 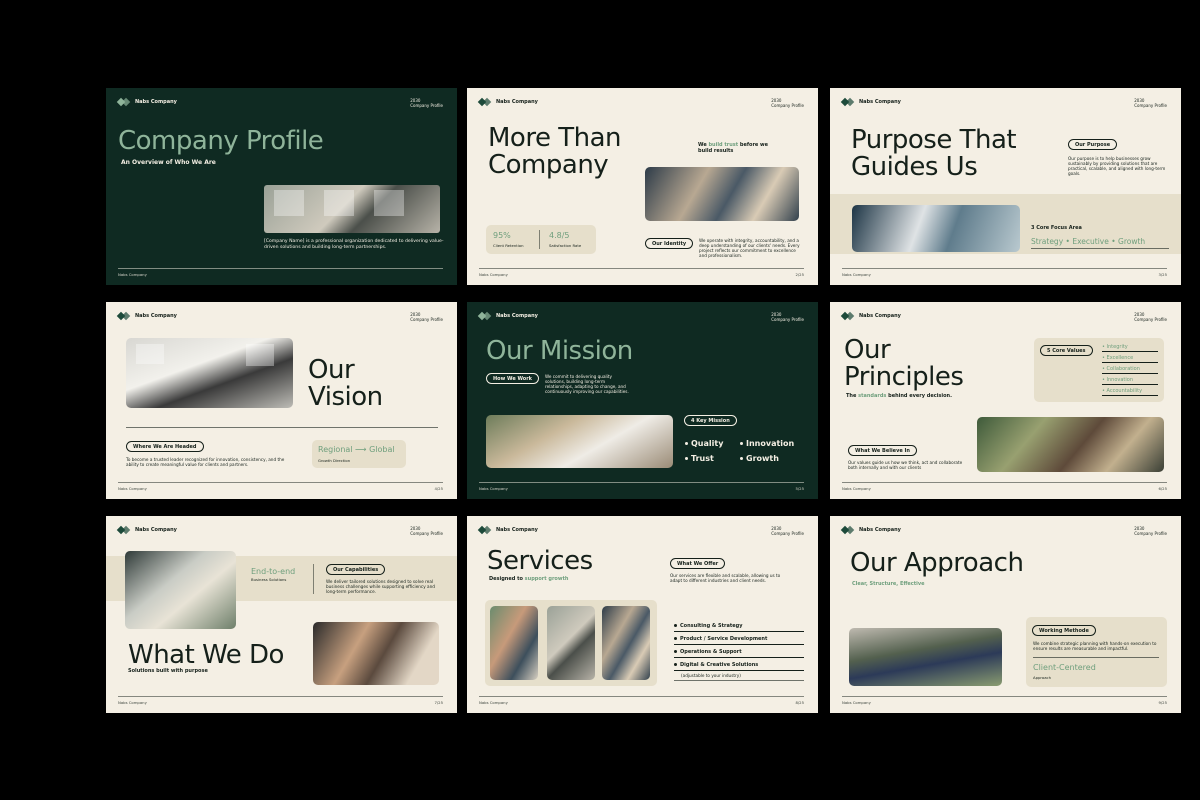 What do you see at coordinates (641, 702) in the screenshot?
I see `footer: Nabs Company 8/25` at bounding box center [641, 702].